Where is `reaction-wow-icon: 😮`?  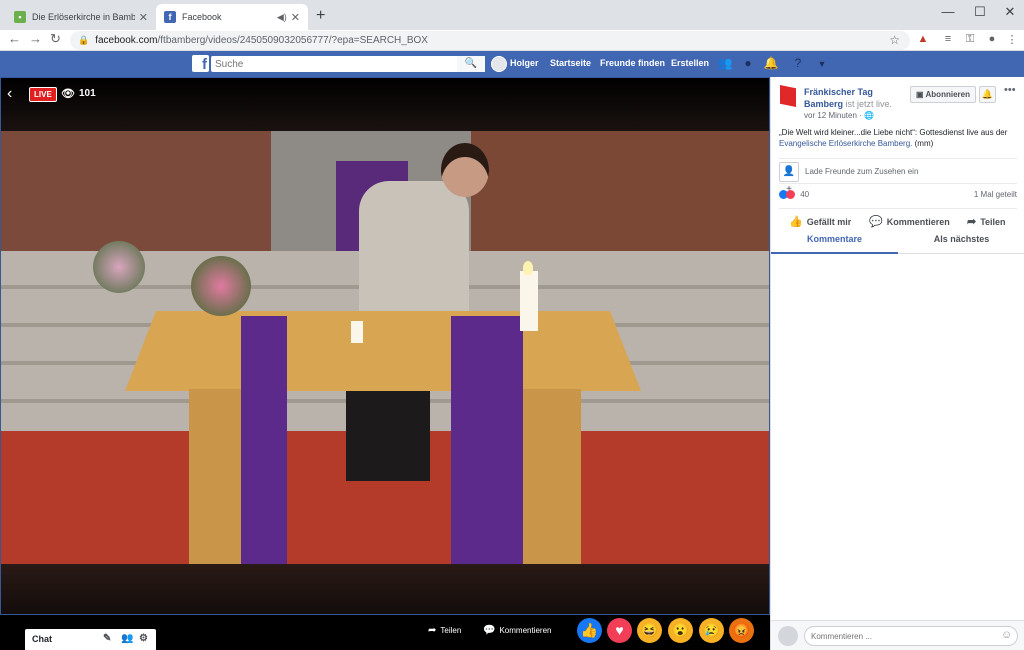 reaction-wow-icon: 😮 is located at coordinates (680, 630).